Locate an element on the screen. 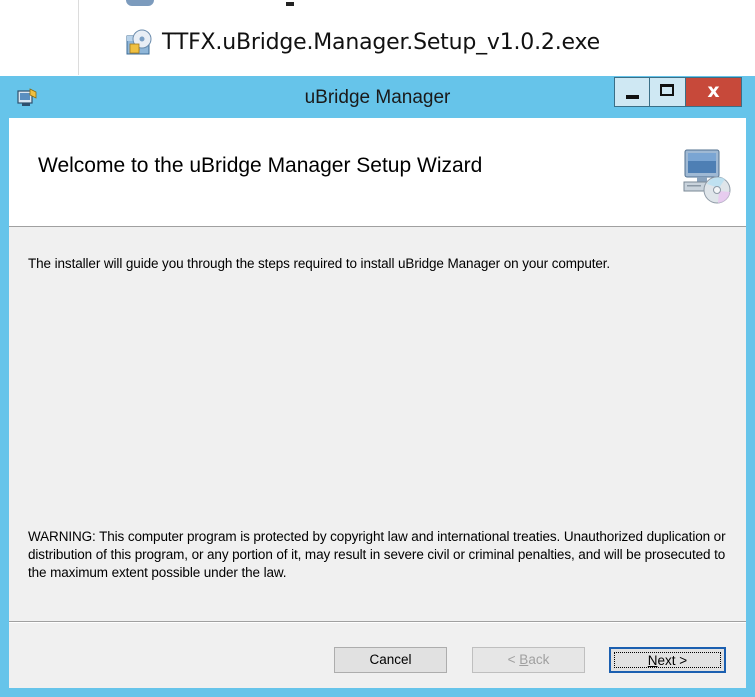  maximize-button is located at coordinates (668, 92).